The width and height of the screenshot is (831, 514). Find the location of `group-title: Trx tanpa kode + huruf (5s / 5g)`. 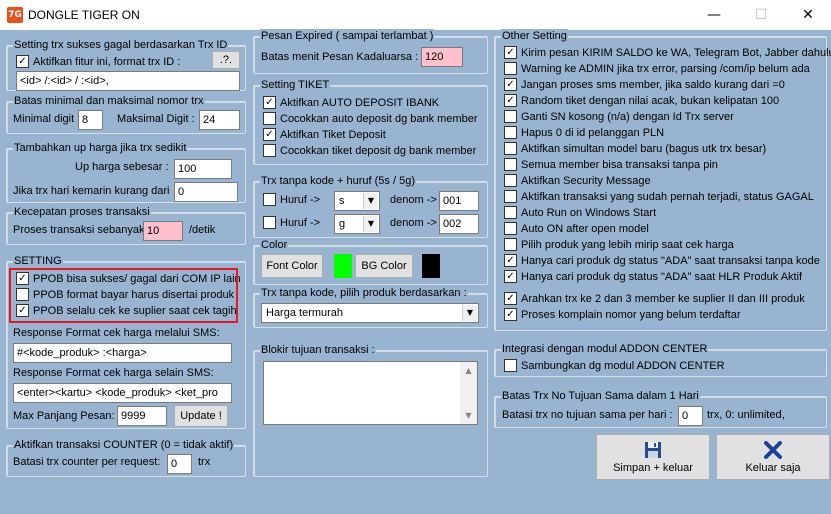

group-title: Trx tanpa kode + huruf (5s / 5g) is located at coordinates (338, 181).